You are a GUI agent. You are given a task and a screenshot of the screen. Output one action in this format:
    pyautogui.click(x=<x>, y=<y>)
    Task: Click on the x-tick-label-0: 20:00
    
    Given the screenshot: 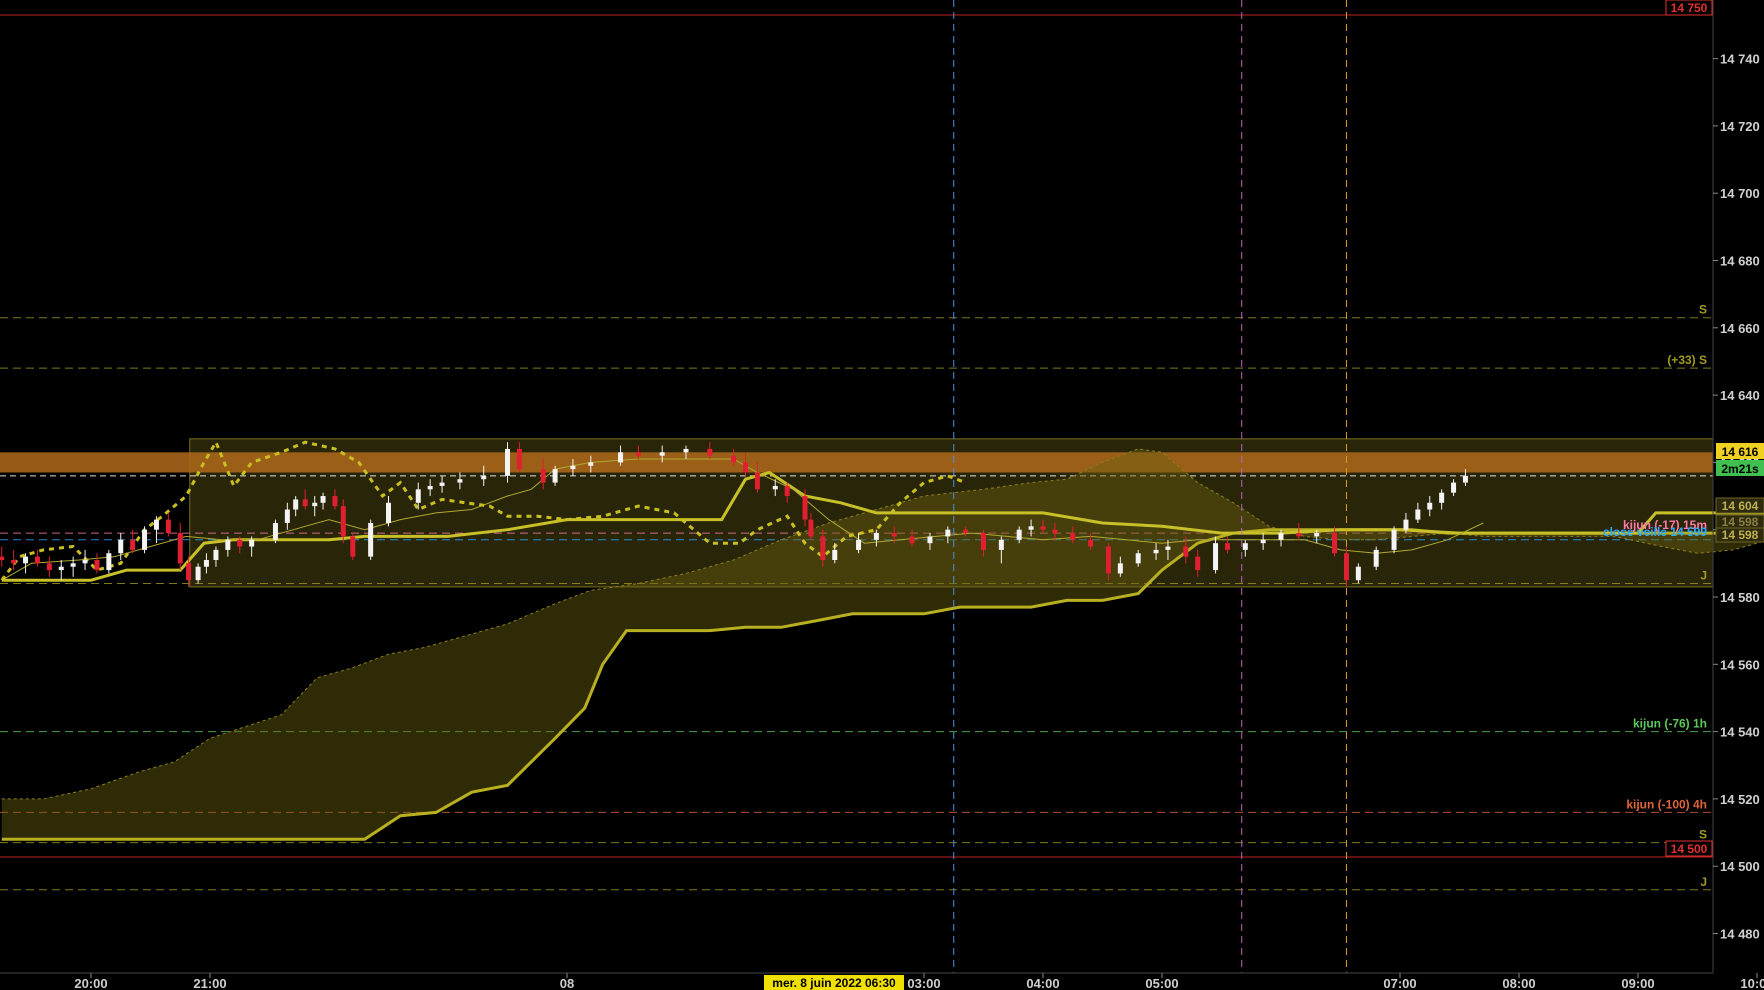 What is the action you would take?
    pyautogui.click(x=90, y=983)
    